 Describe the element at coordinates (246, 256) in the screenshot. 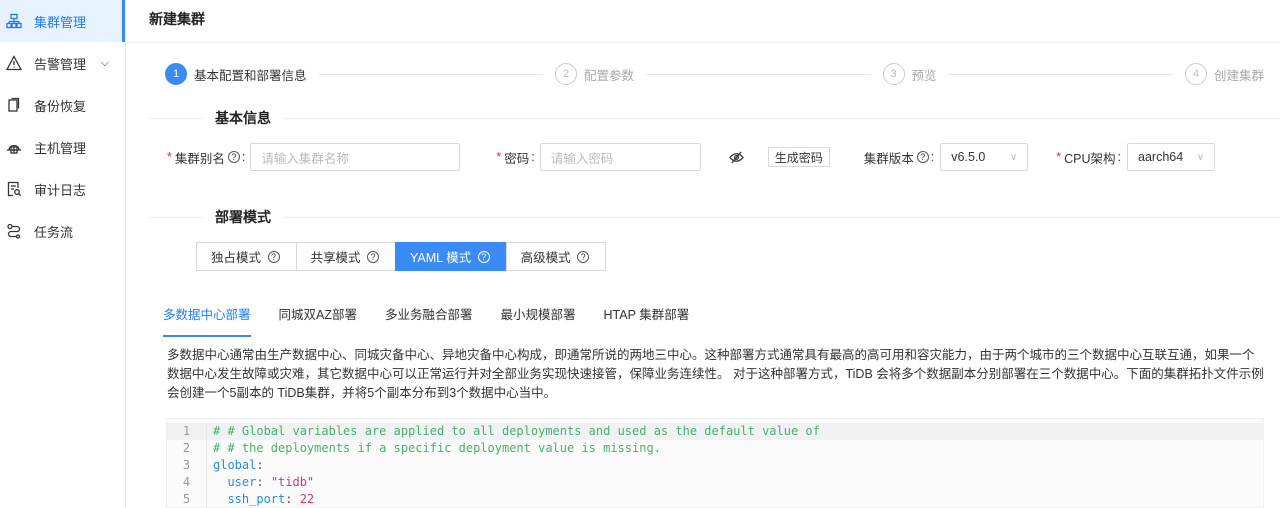

I see `mode-exclusive: 独占模式 ?` at that location.